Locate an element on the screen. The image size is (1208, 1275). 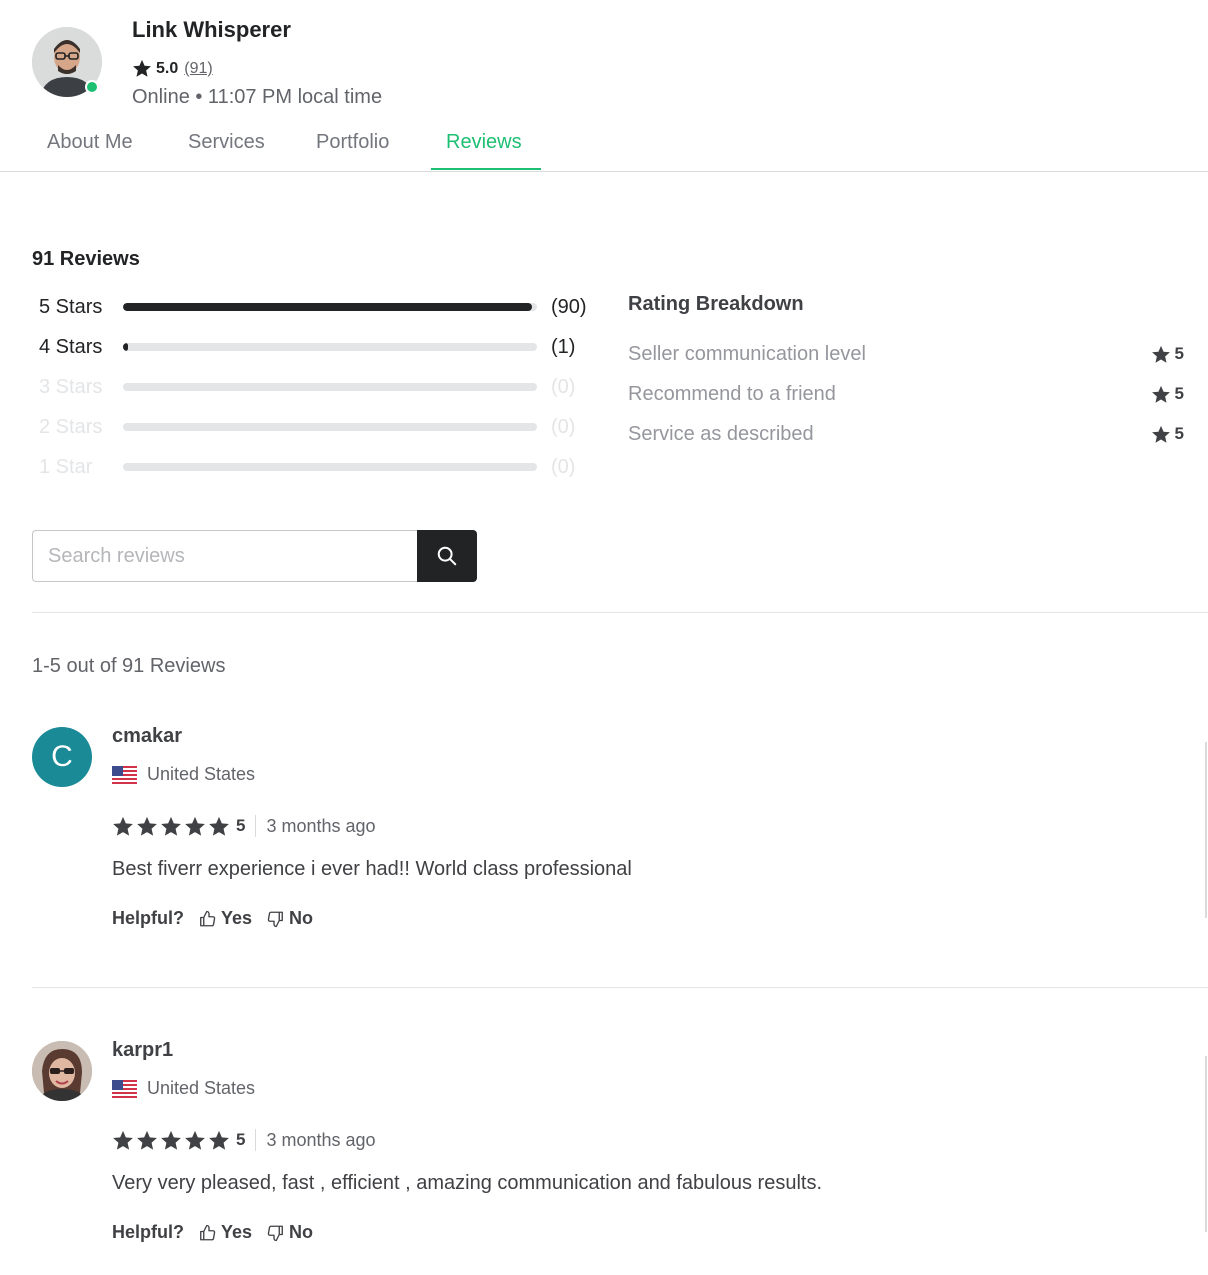
search-icon is located at coordinates (447, 556).